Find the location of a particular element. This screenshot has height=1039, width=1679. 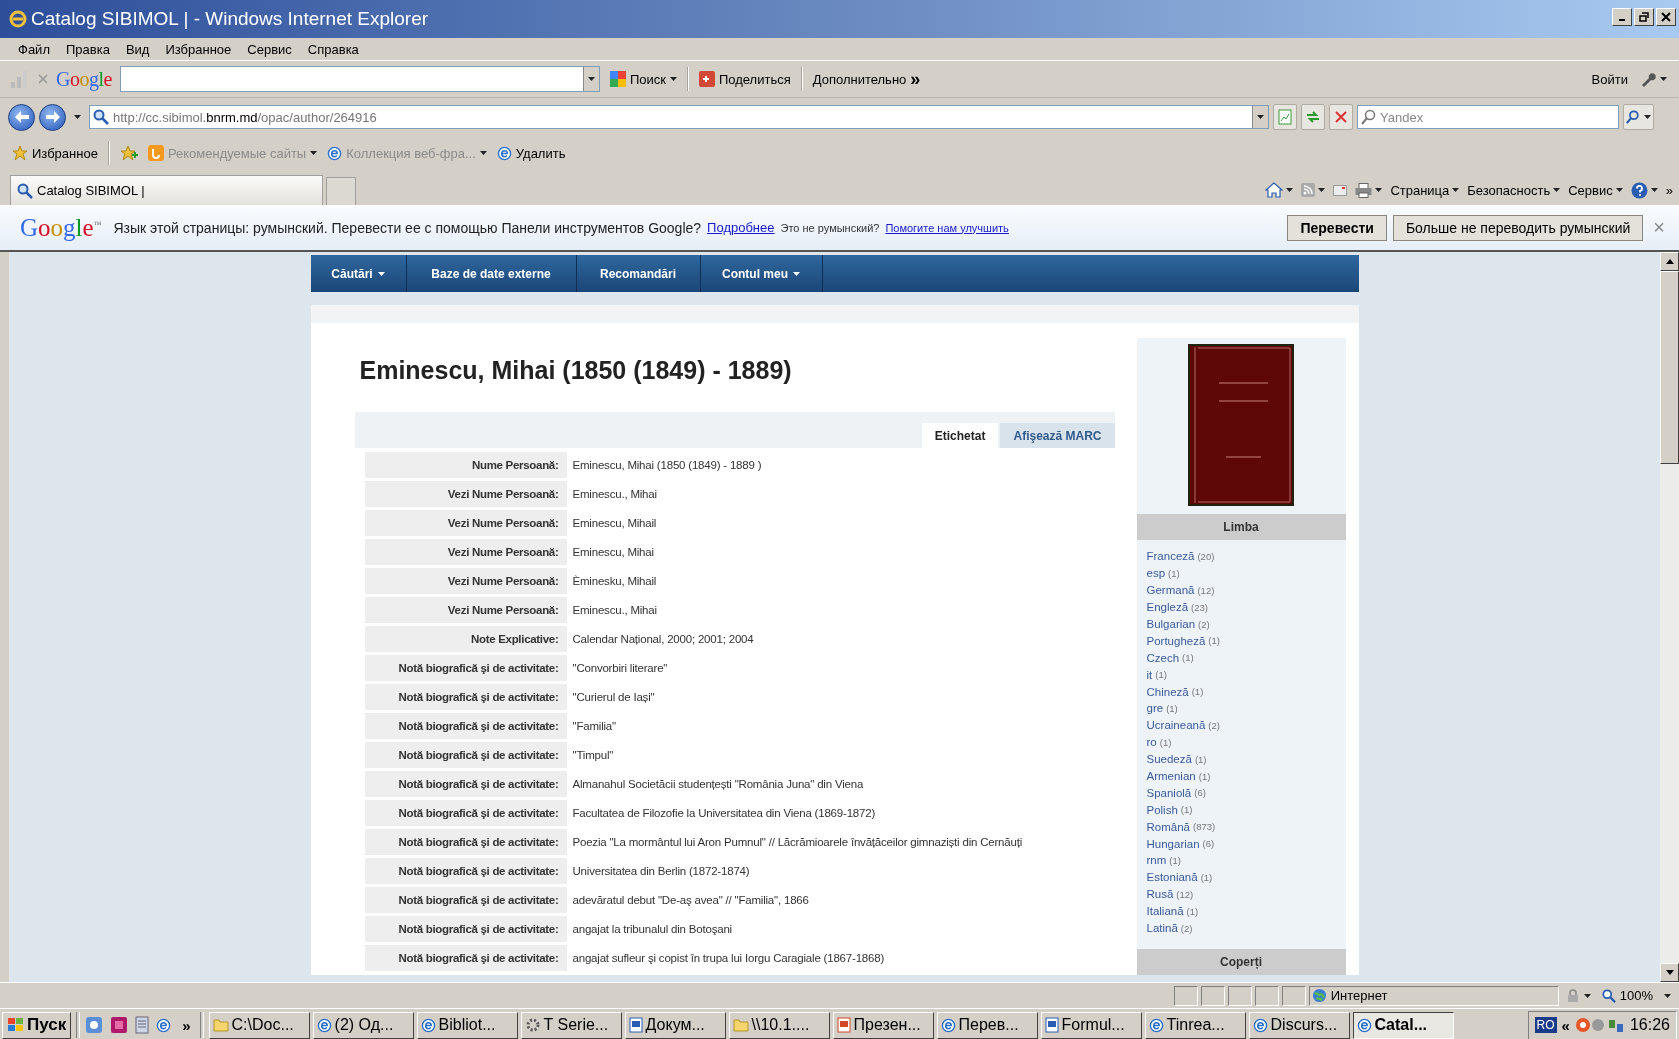

translate-button: Перевести is located at coordinates (1337, 227).